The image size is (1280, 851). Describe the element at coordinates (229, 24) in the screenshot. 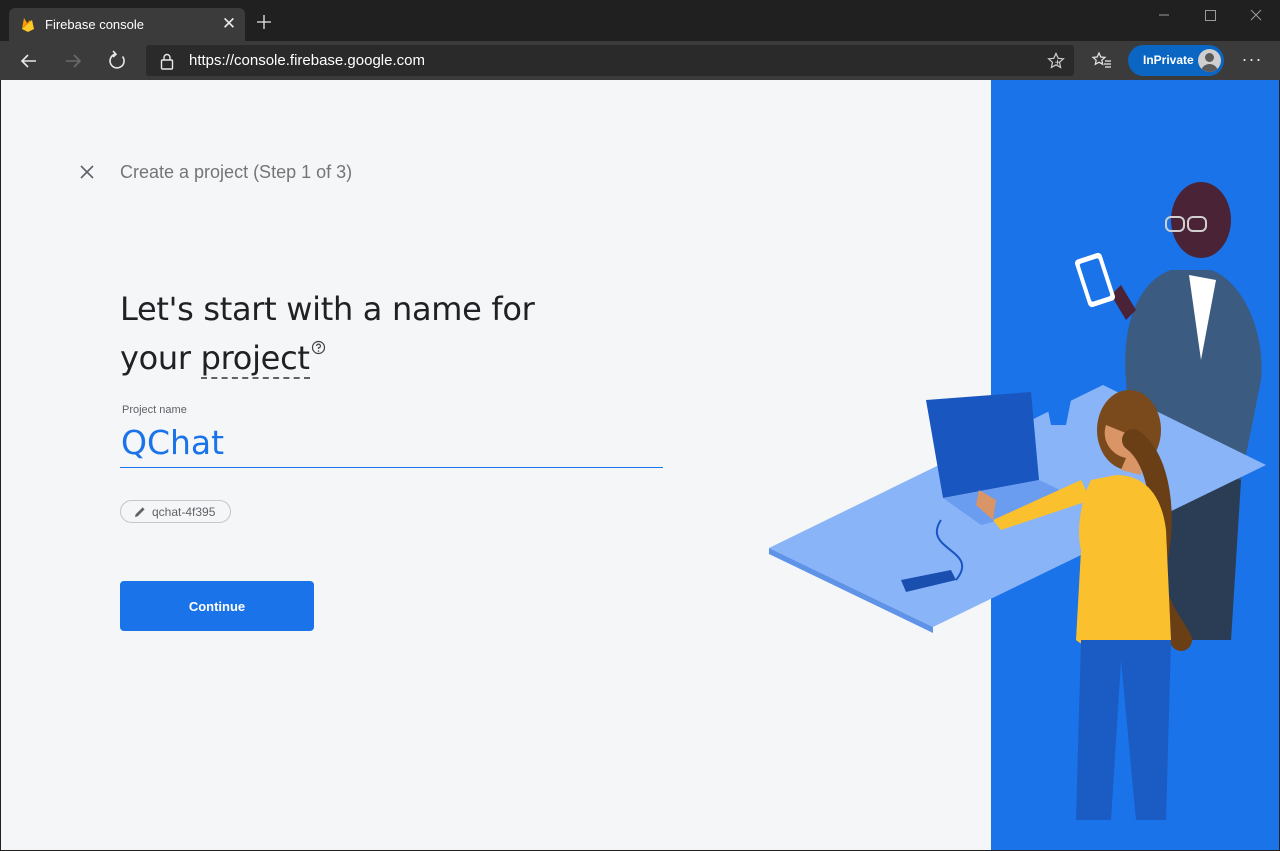

I see `tab-close-icon: ✕` at that location.